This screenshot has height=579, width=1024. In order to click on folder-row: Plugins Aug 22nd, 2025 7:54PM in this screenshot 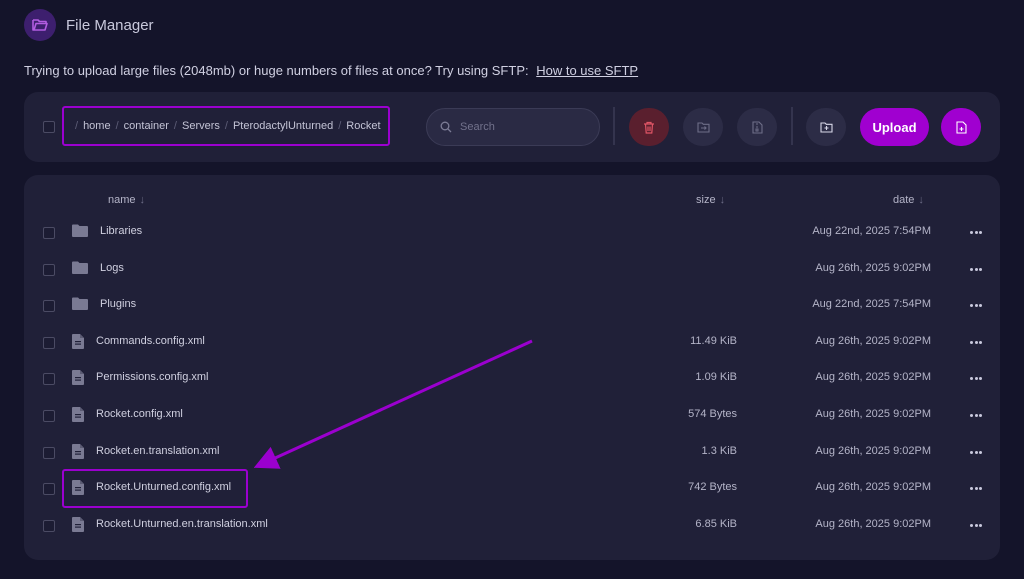, I will do `click(512, 305)`.